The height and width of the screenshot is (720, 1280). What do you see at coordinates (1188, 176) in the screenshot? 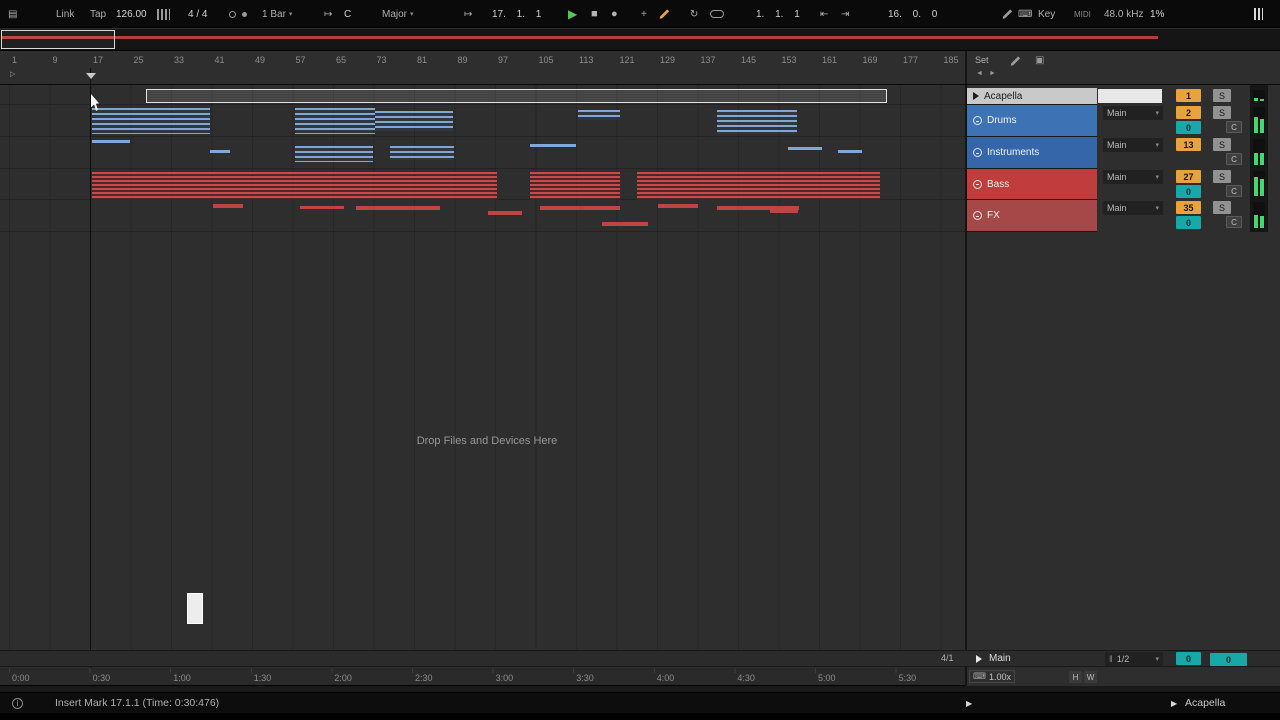
I see `channel-number-box: 27` at bounding box center [1188, 176].